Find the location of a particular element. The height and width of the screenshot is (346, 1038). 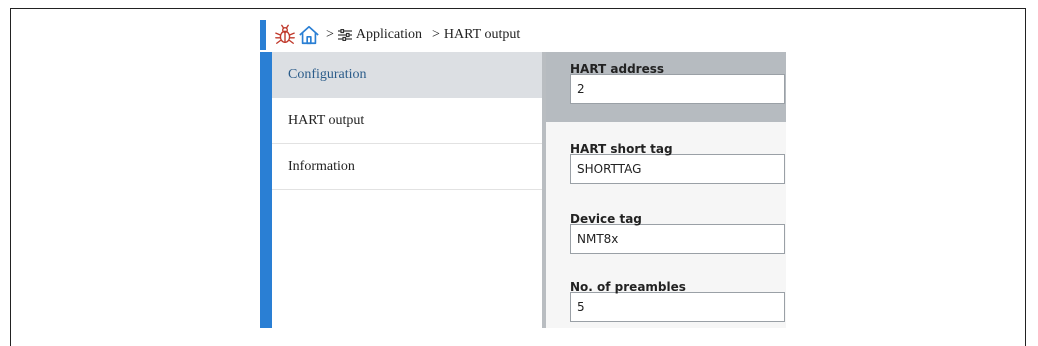

field-no-of-preambles: No. of preambles 5 is located at coordinates (666, 296).